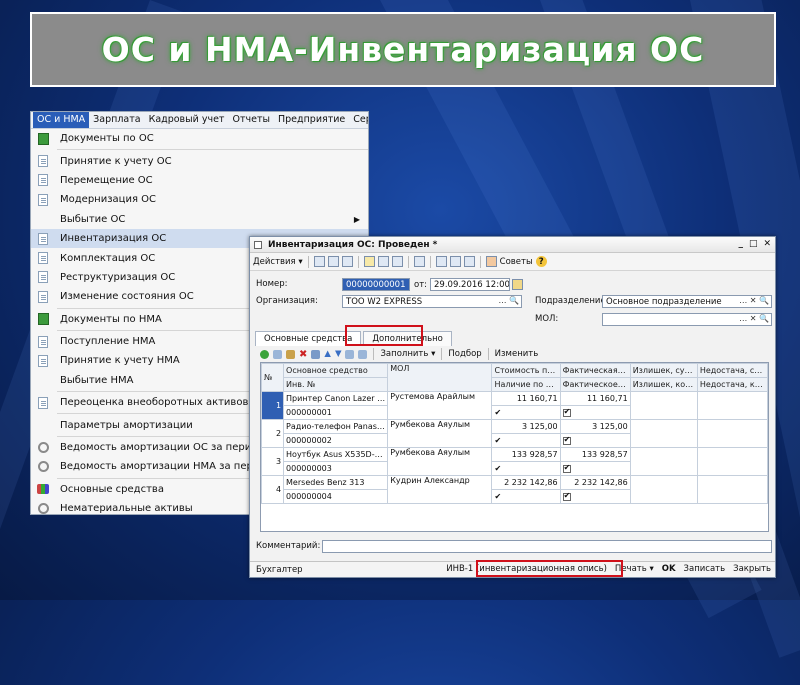 The height and width of the screenshot is (685, 800). What do you see at coordinates (669, 569) in the screenshot?
I see `ok-button: OK` at bounding box center [669, 569].